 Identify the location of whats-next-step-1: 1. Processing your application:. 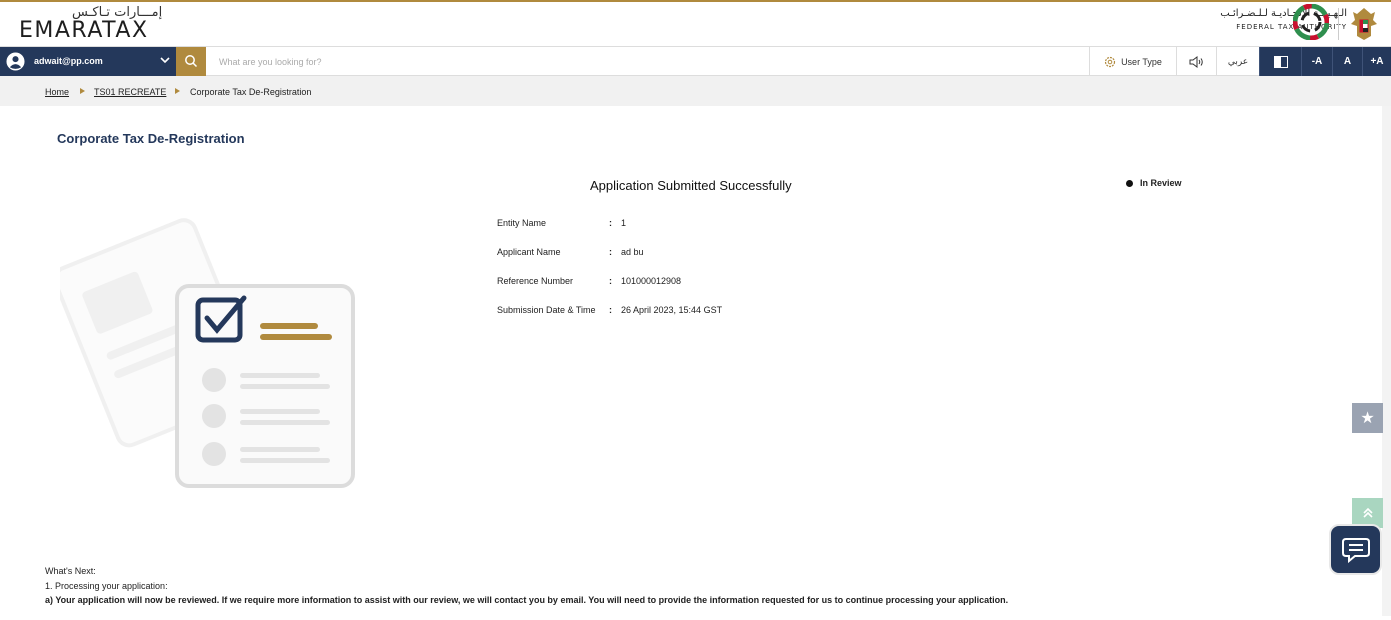
(106, 585).